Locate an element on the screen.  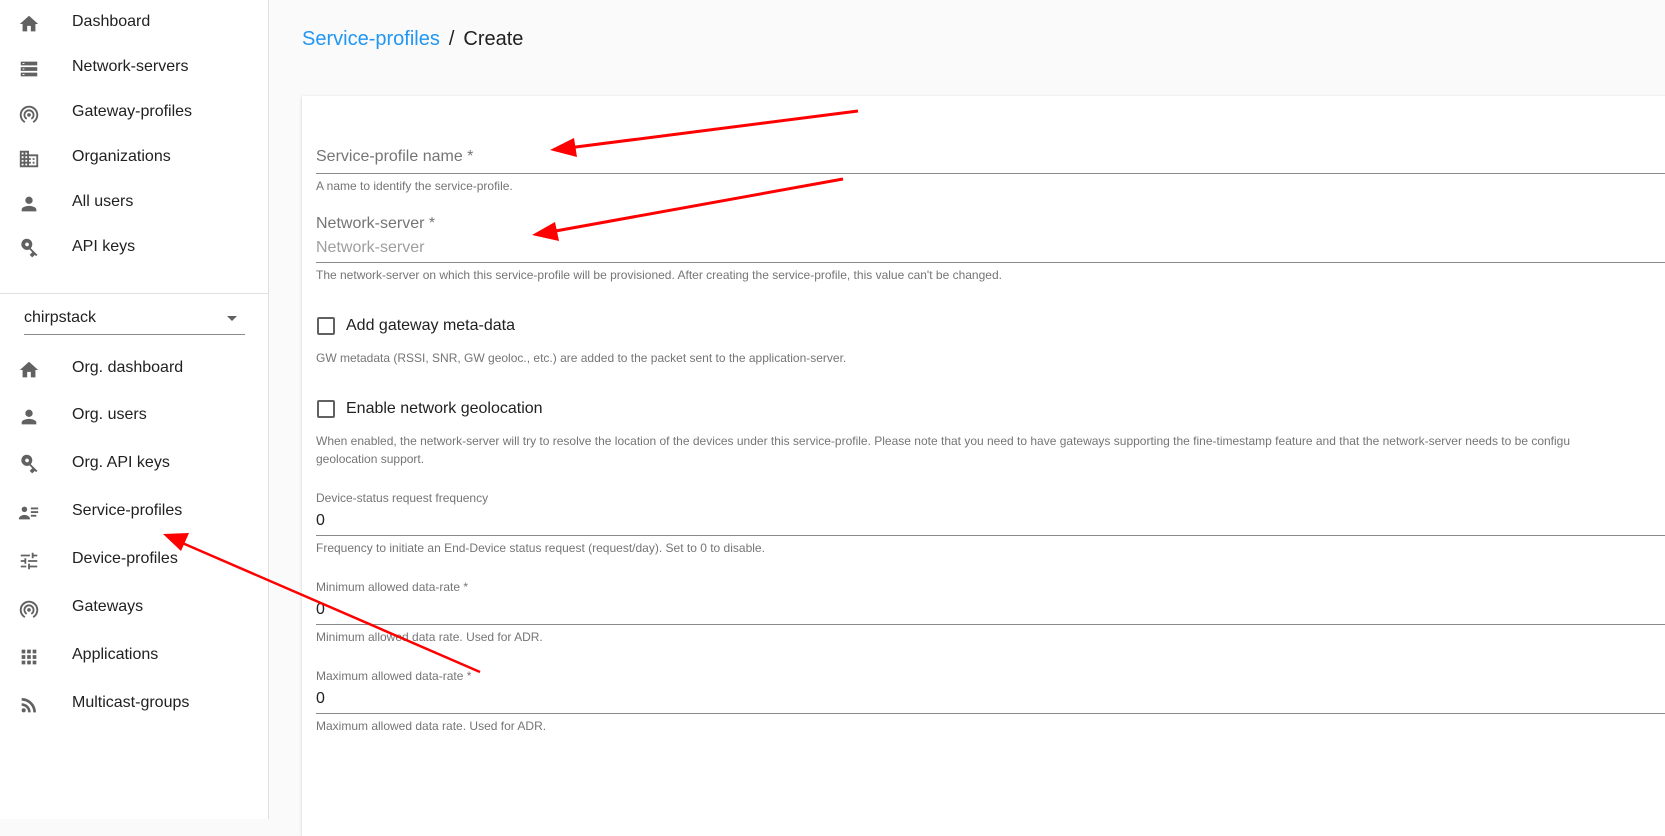
network-server-label: Network-server * is located at coordinates (376, 223).